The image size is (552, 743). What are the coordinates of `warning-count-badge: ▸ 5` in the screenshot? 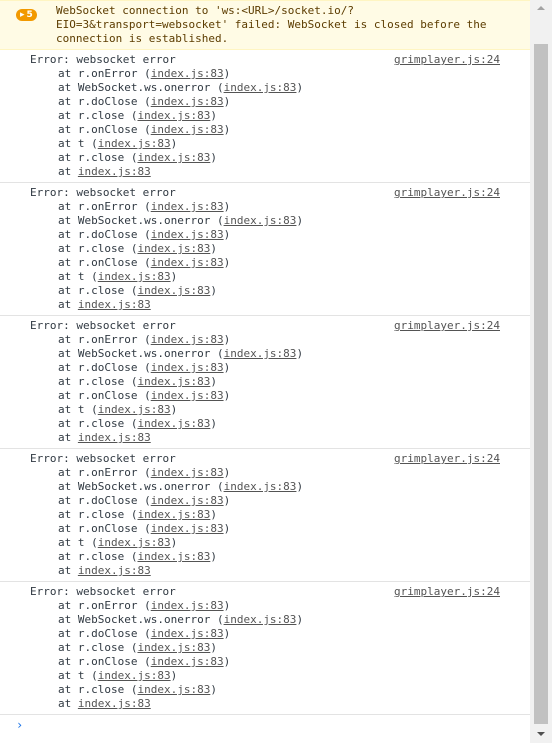 It's located at (26, 15).